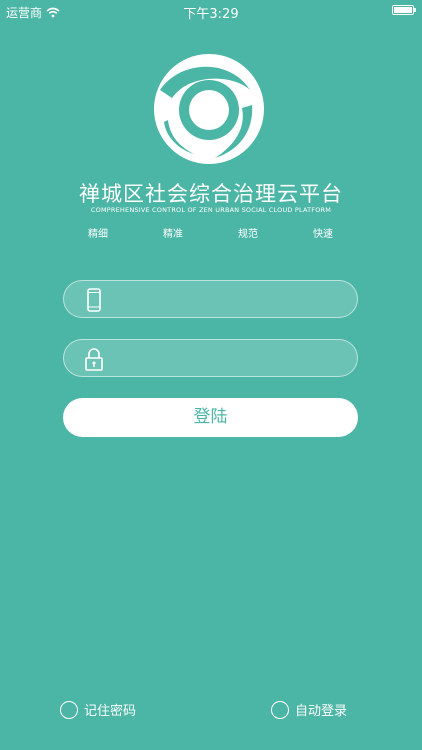  What do you see at coordinates (94, 359) in the screenshot?
I see `lock-icon` at bounding box center [94, 359].